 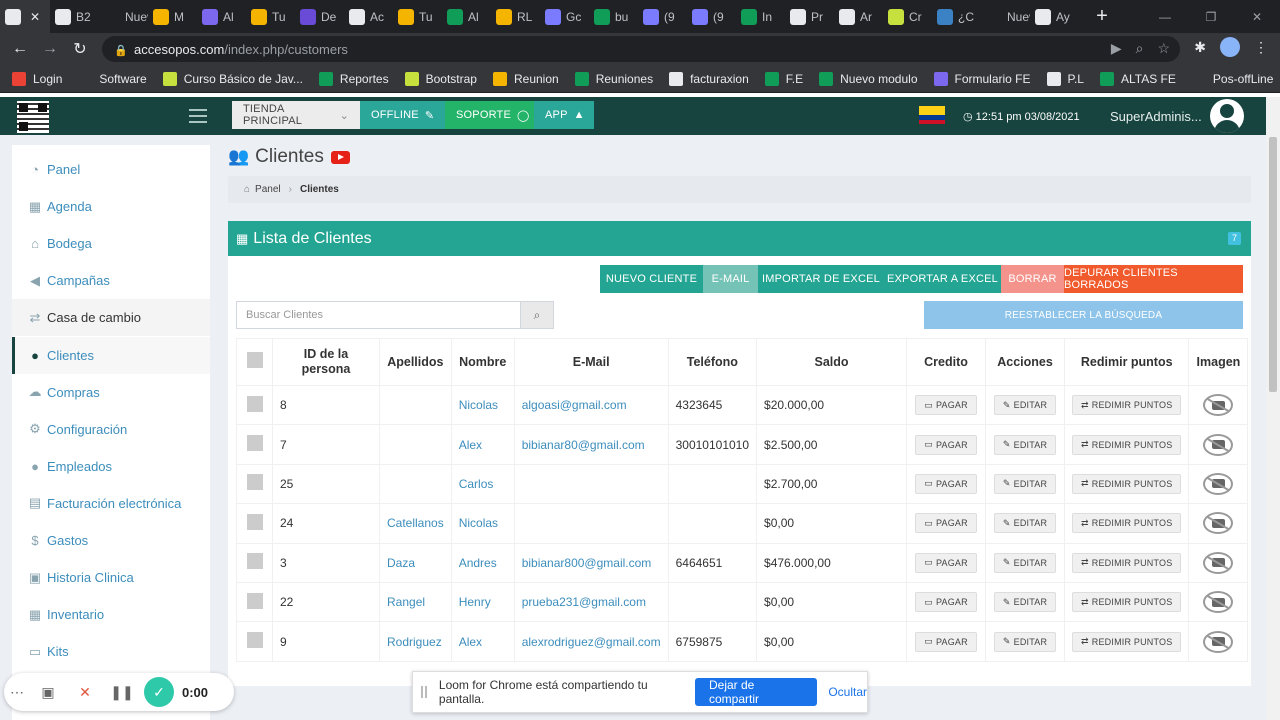 What do you see at coordinates (33, 117) in the screenshot?
I see `qr-logo` at bounding box center [33, 117].